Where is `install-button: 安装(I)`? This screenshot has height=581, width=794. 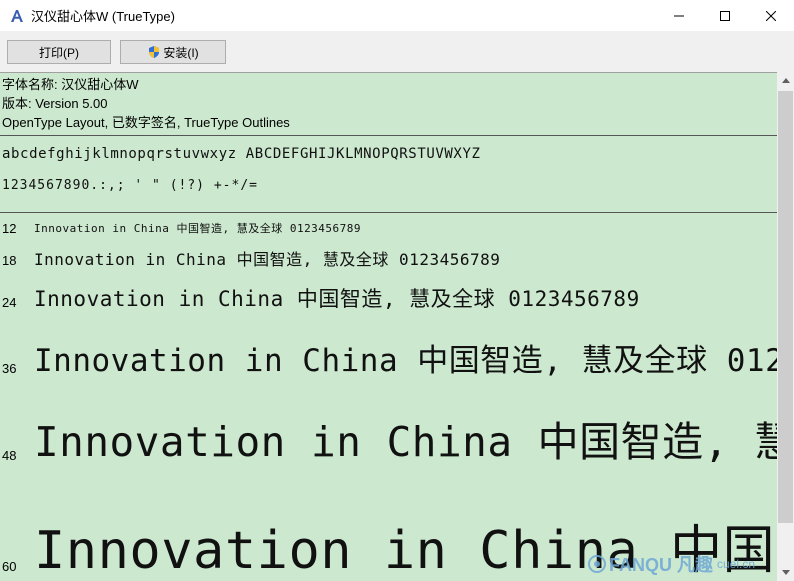
install-button: 安装(I) is located at coordinates (173, 52).